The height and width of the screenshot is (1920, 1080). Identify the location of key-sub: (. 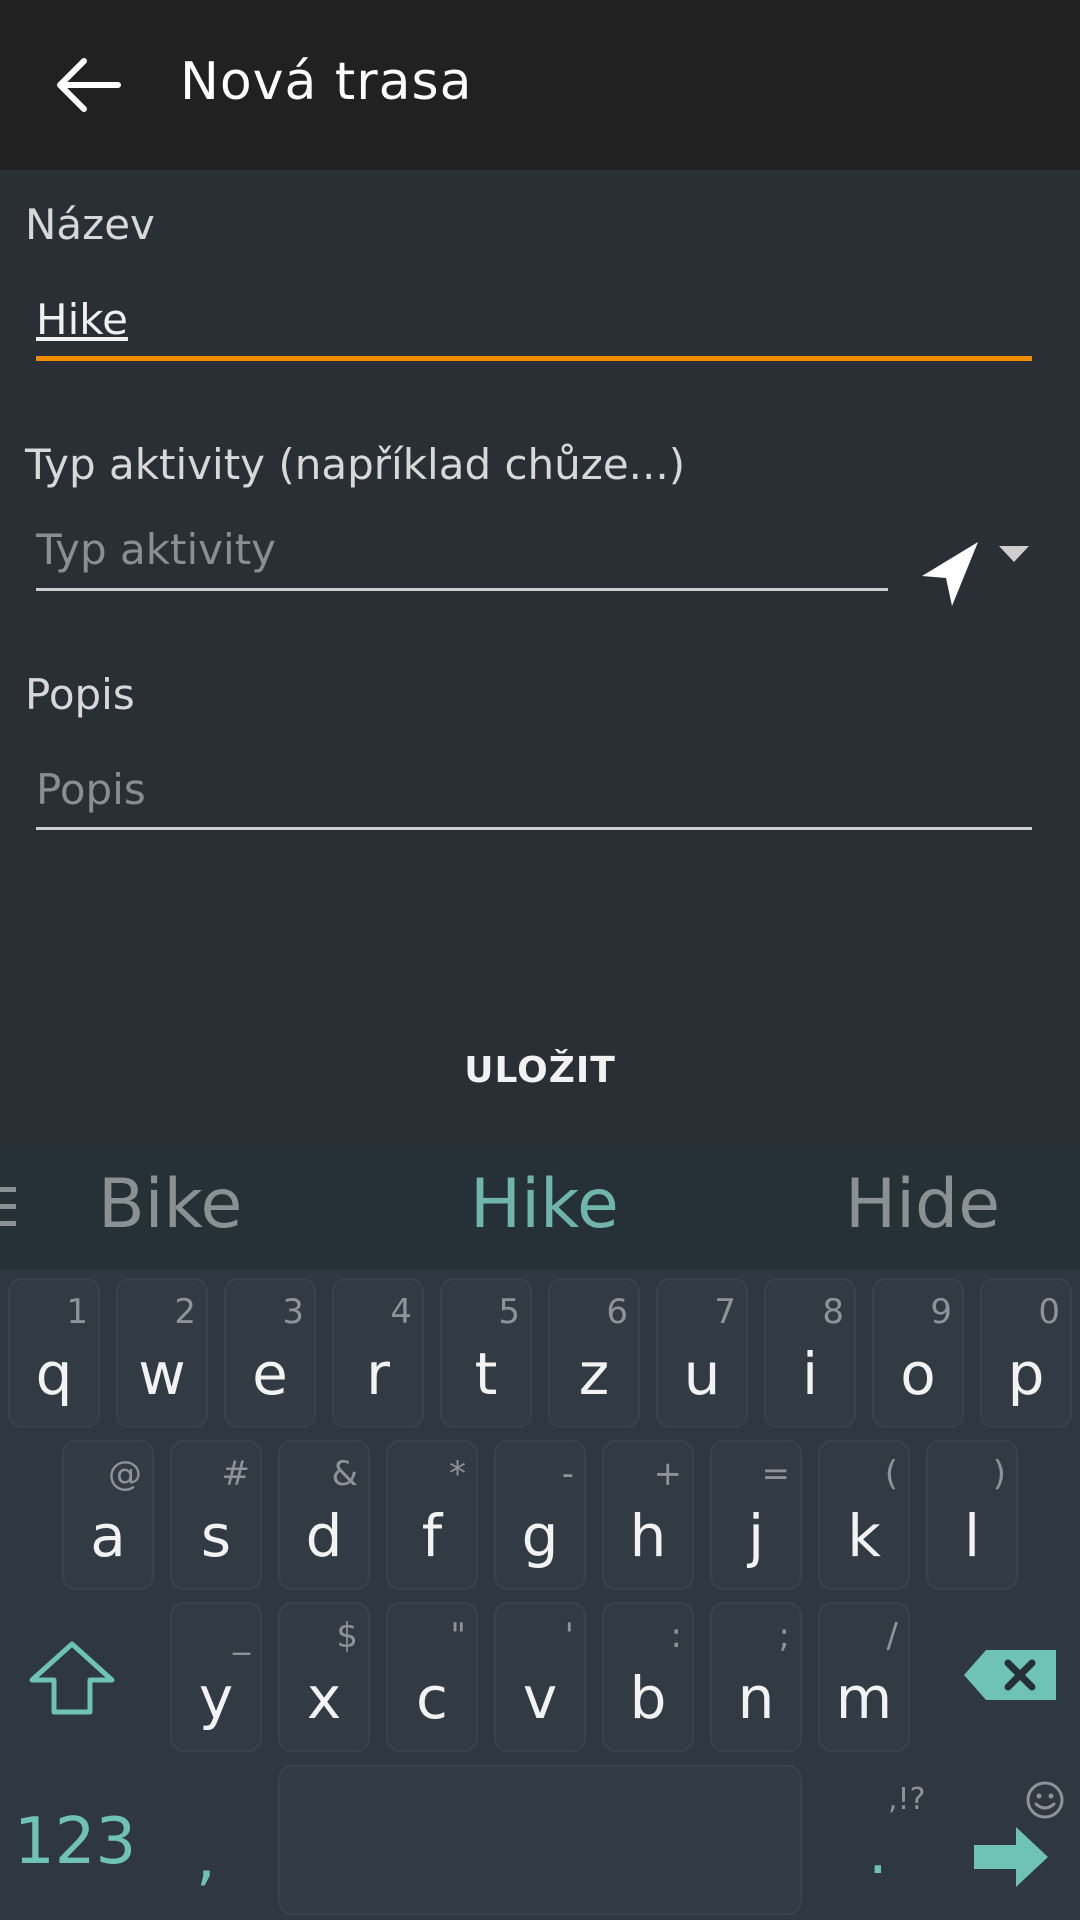
(891, 1474).